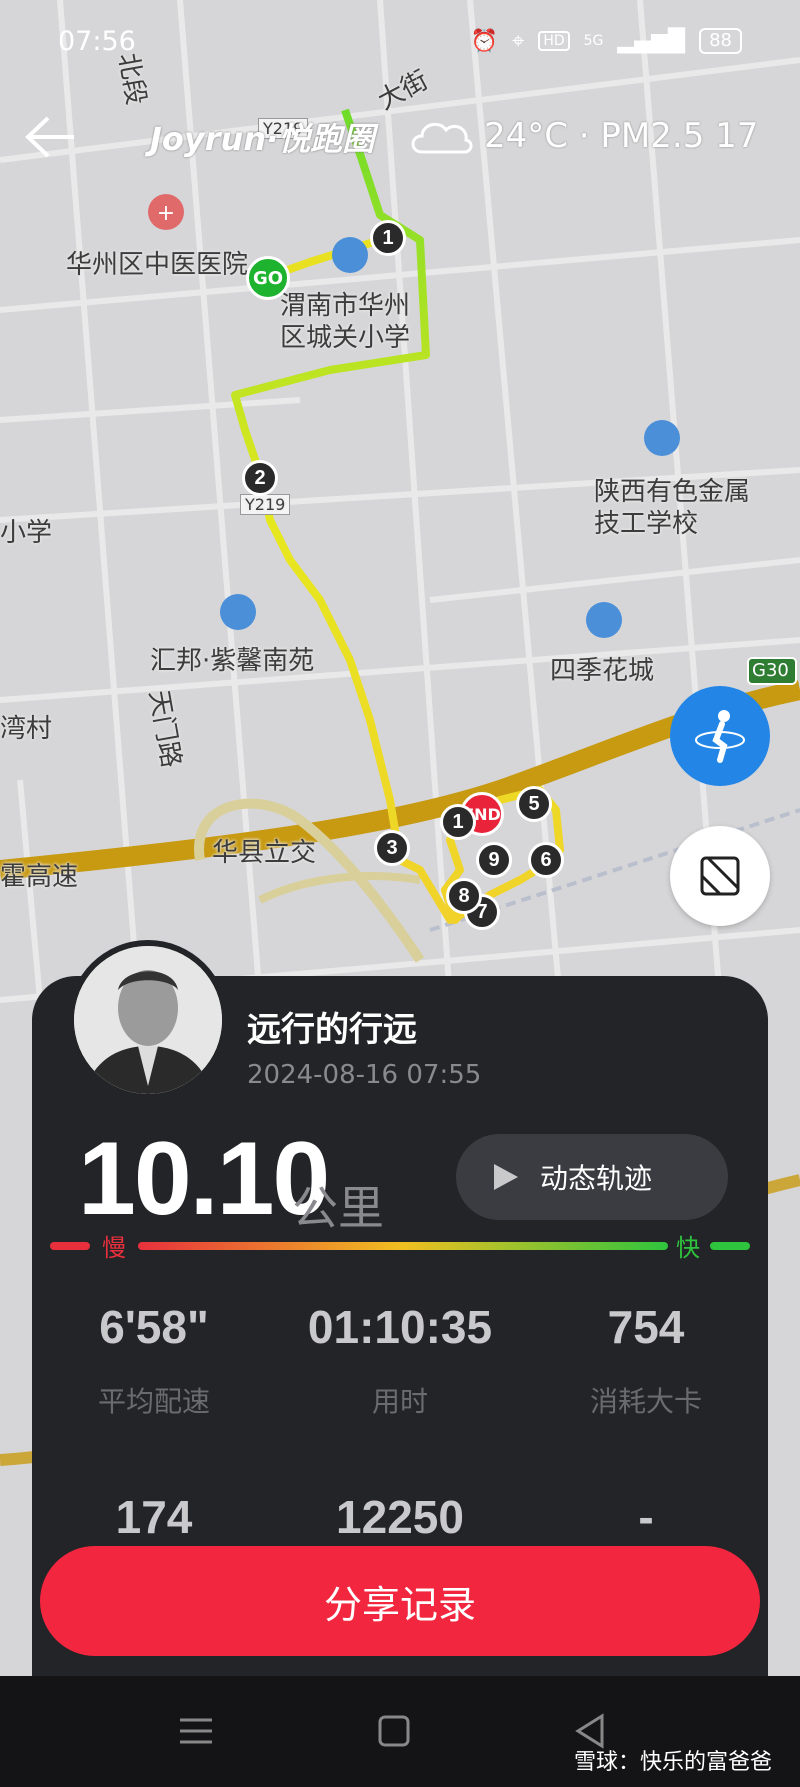  I want to click on stat-label: 消耗大卡, so click(645, 1401).